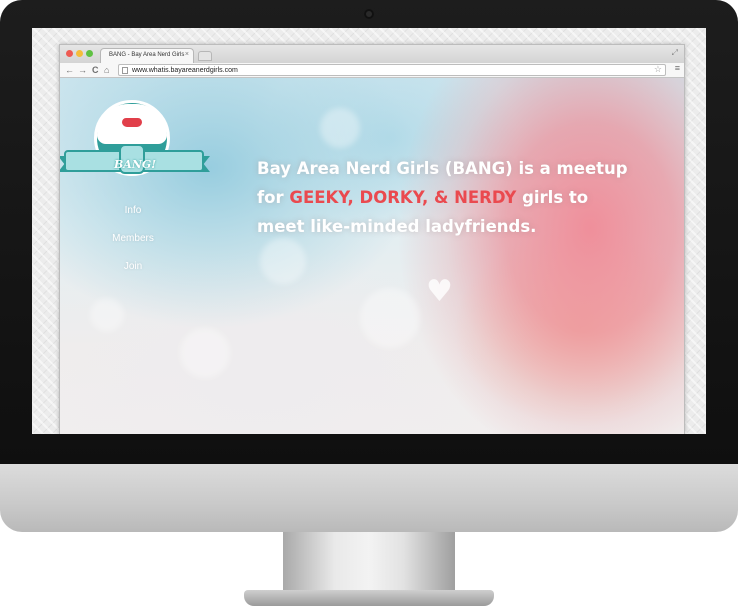 The height and width of the screenshot is (612, 738). I want to click on monitor-stand-base, so click(369, 598).